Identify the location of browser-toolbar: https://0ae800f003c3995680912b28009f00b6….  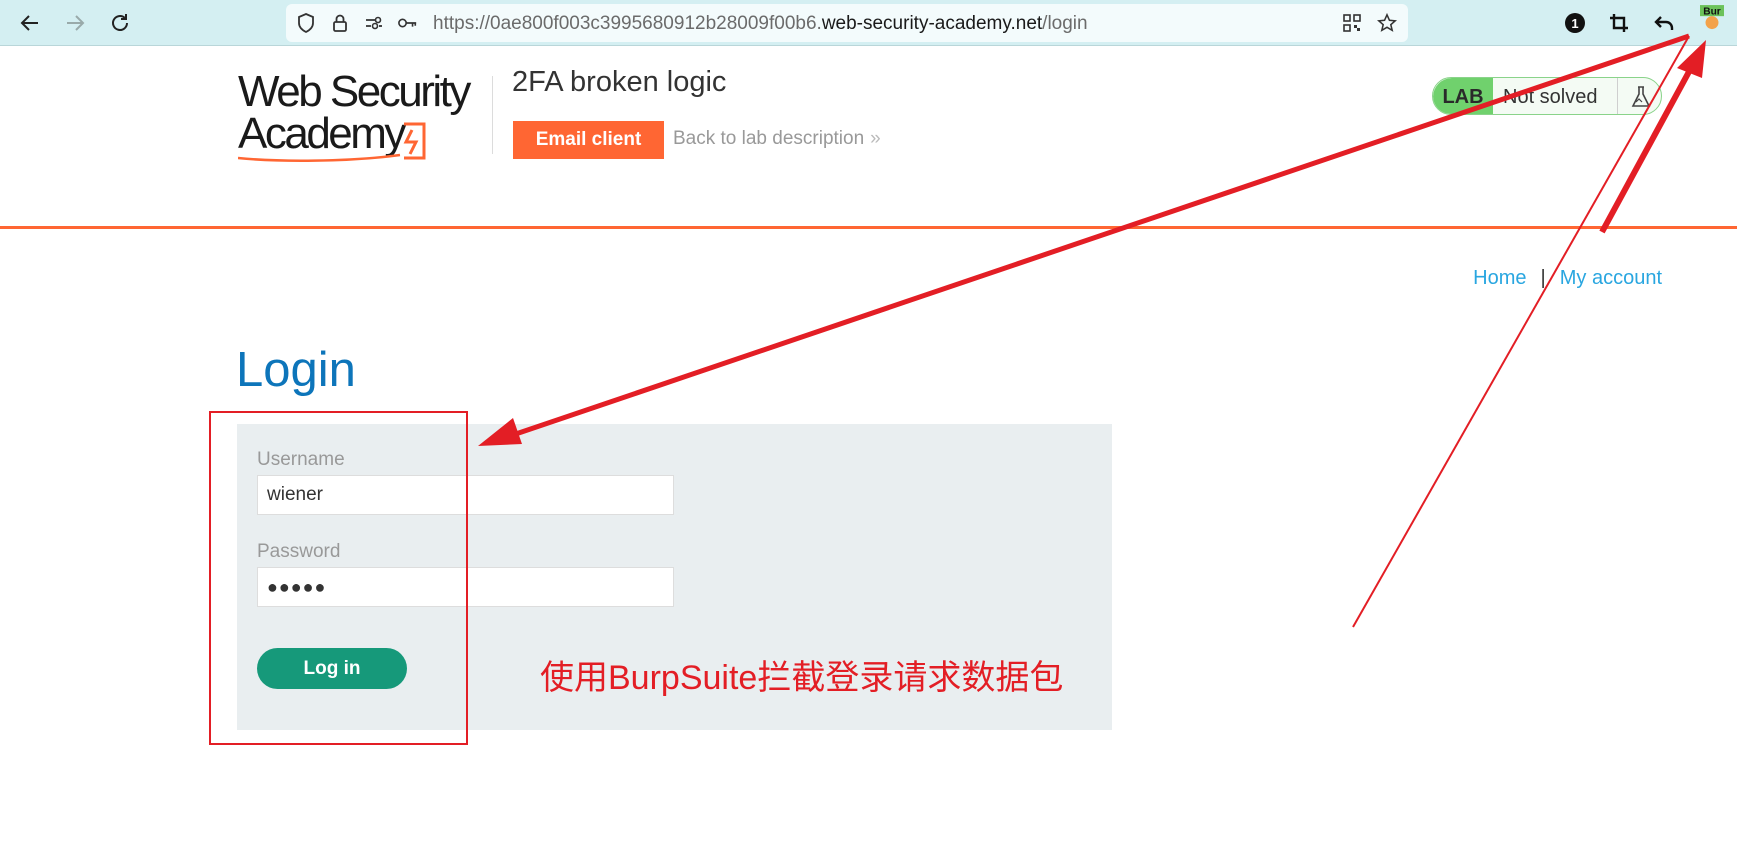
(868, 23).